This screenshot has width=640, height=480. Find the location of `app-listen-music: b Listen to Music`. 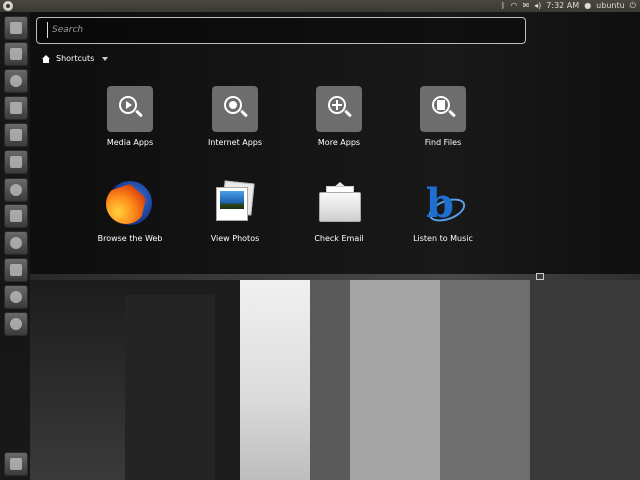

app-listen-music: b Listen to Music is located at coordinates (443, 211).